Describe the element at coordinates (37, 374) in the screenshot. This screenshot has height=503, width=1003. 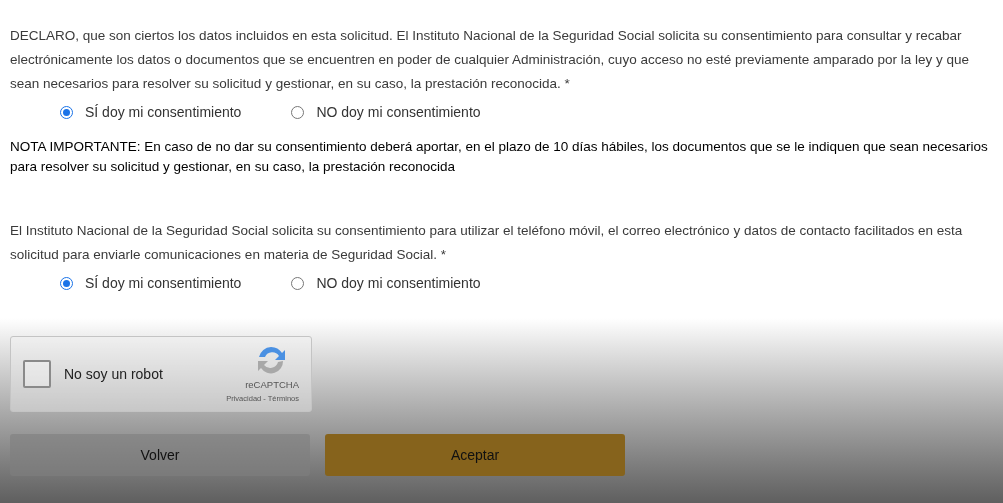
I see `captcha-checkbox` at that location.